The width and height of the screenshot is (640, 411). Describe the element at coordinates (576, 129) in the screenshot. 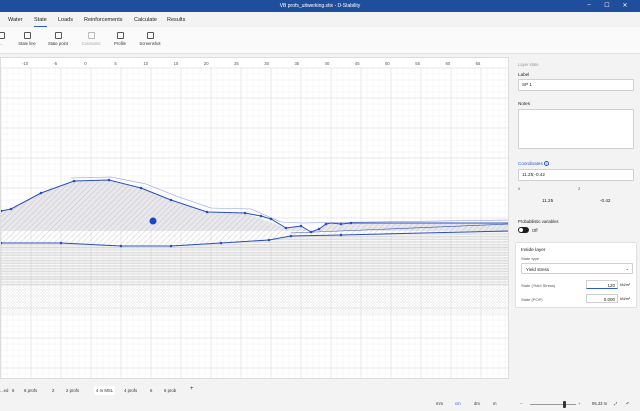

I see `notes-input` at that location.